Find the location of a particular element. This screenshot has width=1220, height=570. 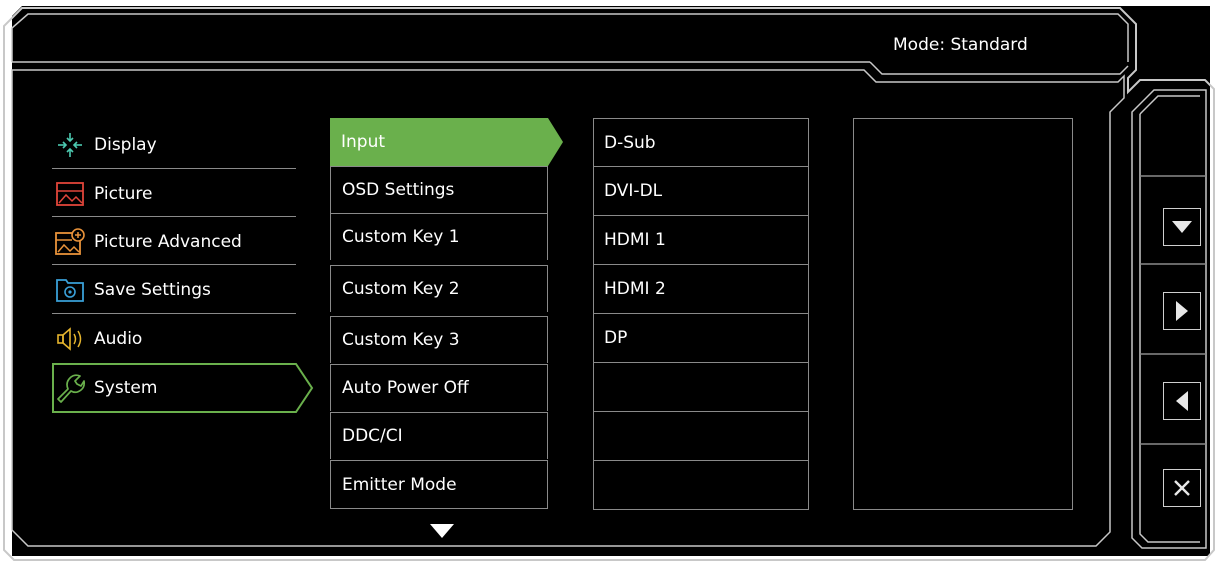

menu-item-picture-advanced: Picture Advanced is located at coordinates (174, 242).